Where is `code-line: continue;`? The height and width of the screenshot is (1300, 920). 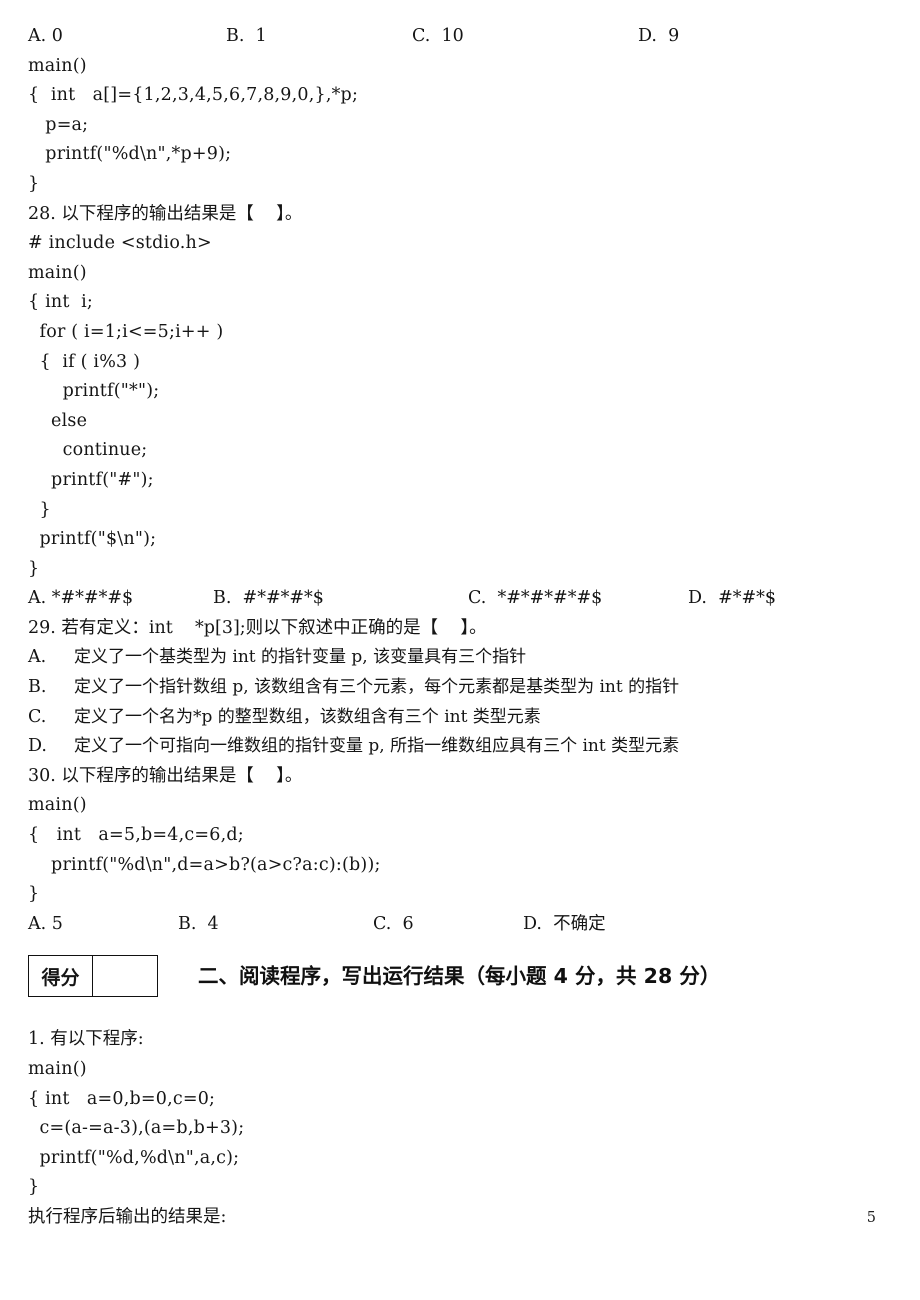 code-line: continue; is located at coordinates (88, 450).